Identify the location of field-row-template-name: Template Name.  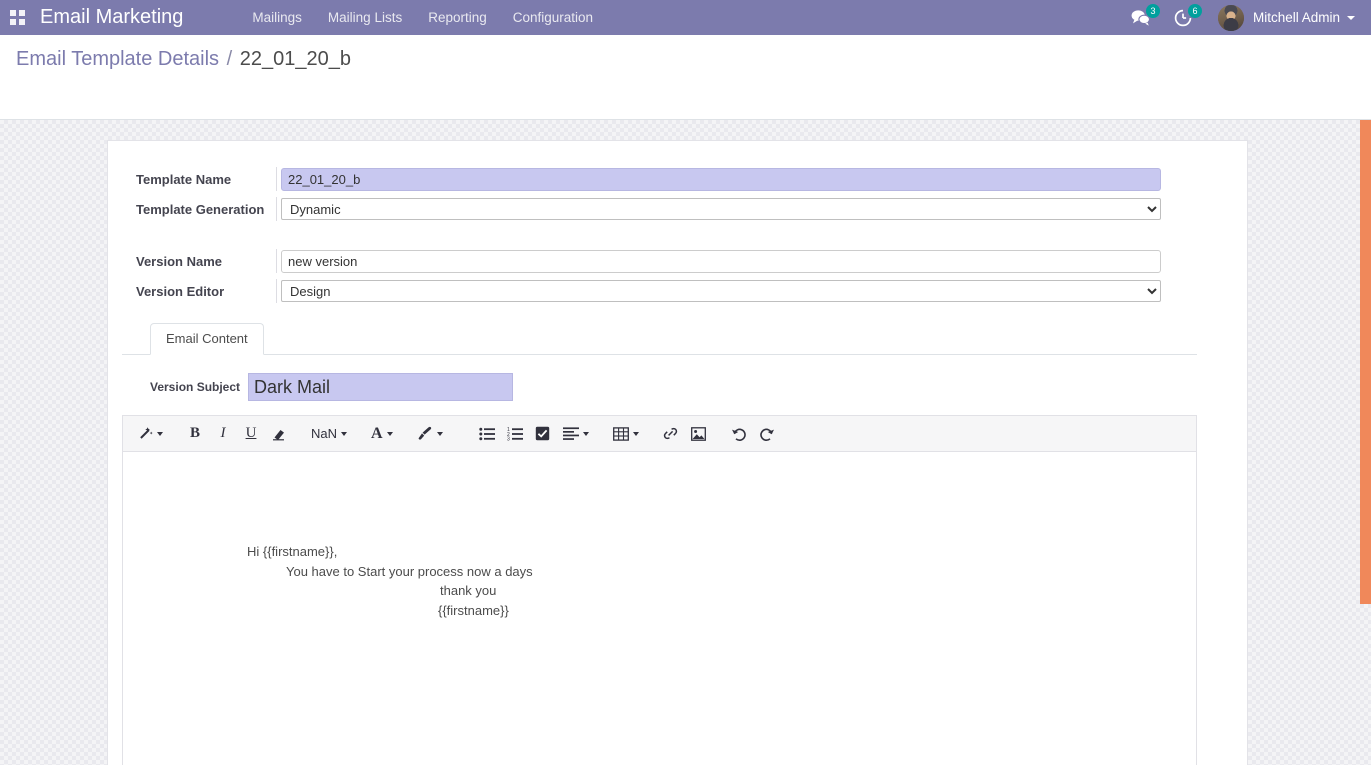
(677, 179).